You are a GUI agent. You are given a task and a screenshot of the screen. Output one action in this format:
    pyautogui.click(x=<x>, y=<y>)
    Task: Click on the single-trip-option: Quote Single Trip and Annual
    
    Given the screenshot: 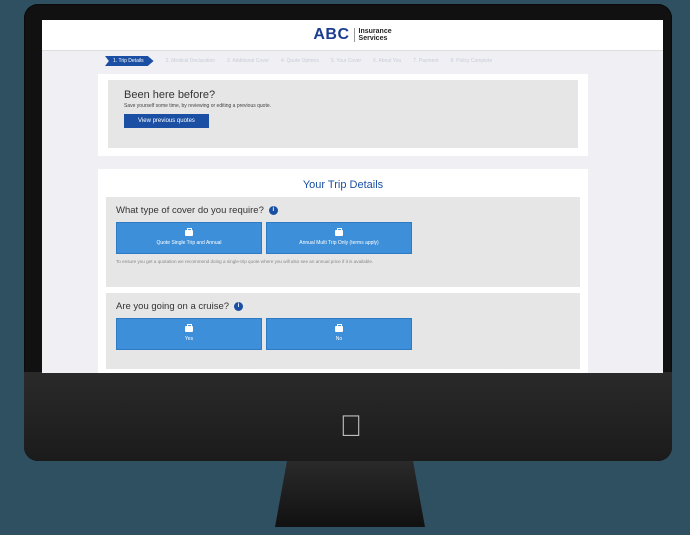 What is the action you would take?
    pyautogui.click(x=189, y=238)
    